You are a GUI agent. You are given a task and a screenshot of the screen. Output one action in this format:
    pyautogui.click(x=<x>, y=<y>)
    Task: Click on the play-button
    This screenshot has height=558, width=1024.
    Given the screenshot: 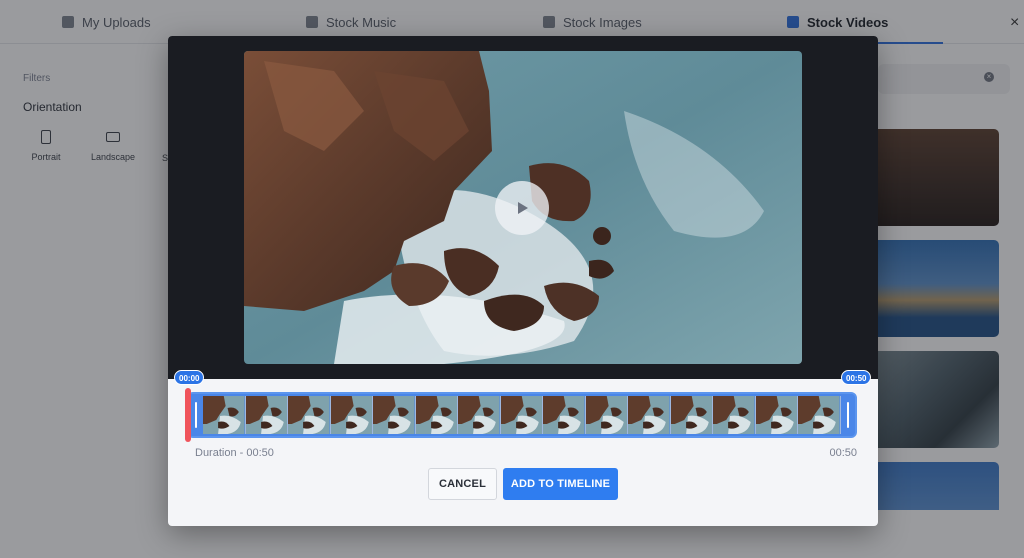 What is the action you would take?
    pyautogui.click(x=522, y=208)
    